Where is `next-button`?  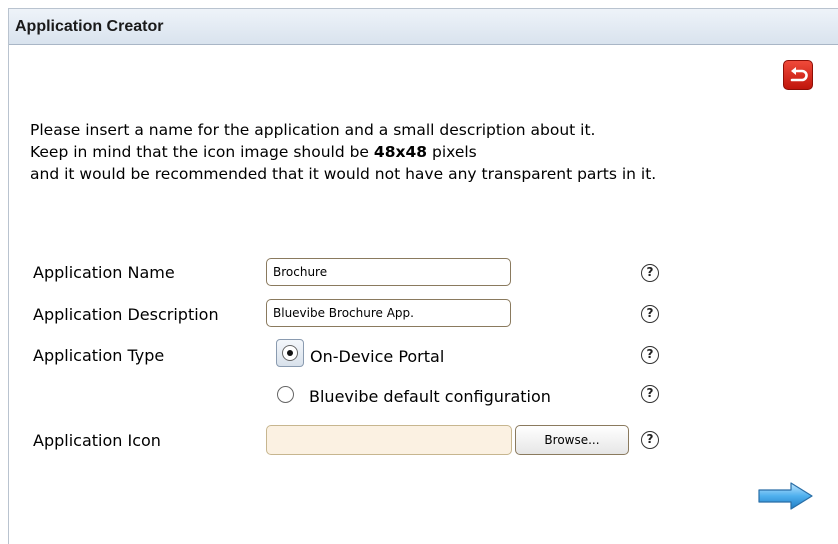 next-button is located at coordinates (786, 498).